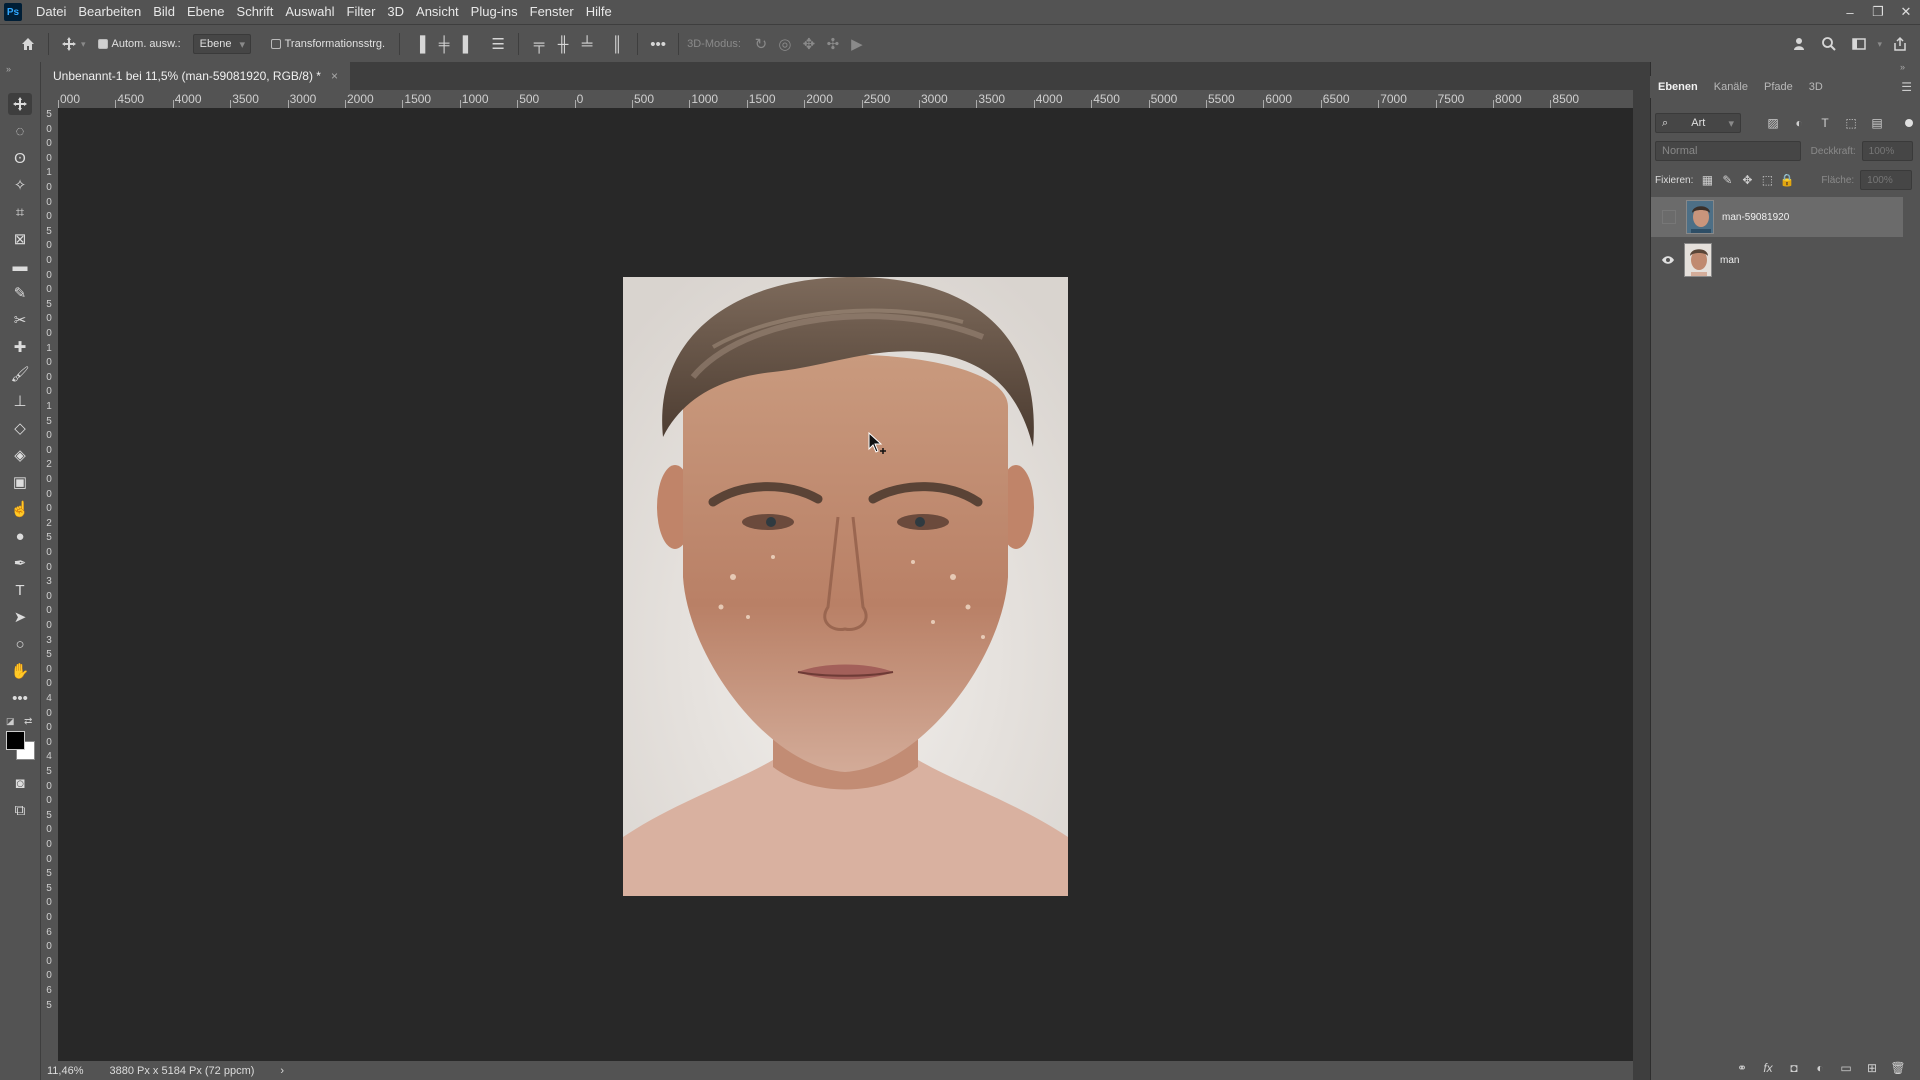 Image resolution: width=1920 pixels, height=1080 pixels. I want to click on align-bottom-icon: ╧, so click(587, 44).